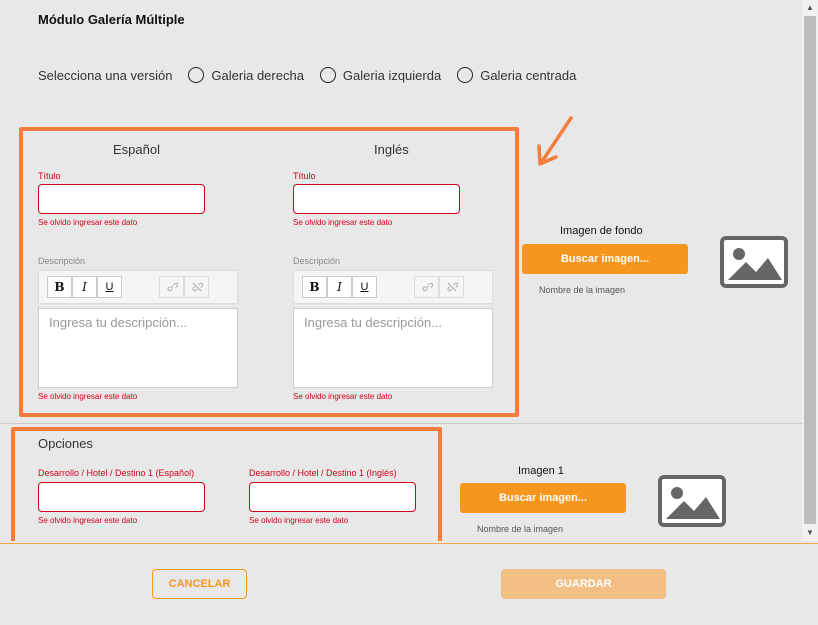  I want to click on annotation-arrow-icon, so click(555, 141).